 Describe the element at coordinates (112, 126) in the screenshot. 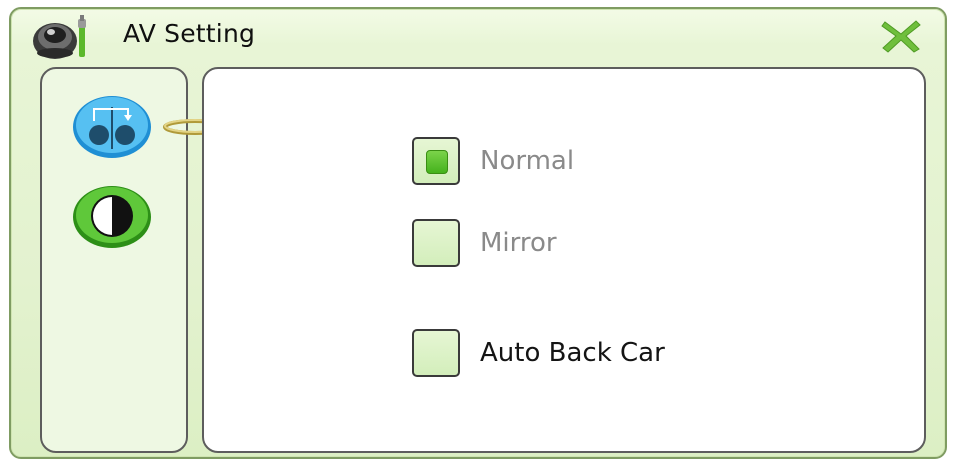

I see `mirror-flip-icon` at that location.